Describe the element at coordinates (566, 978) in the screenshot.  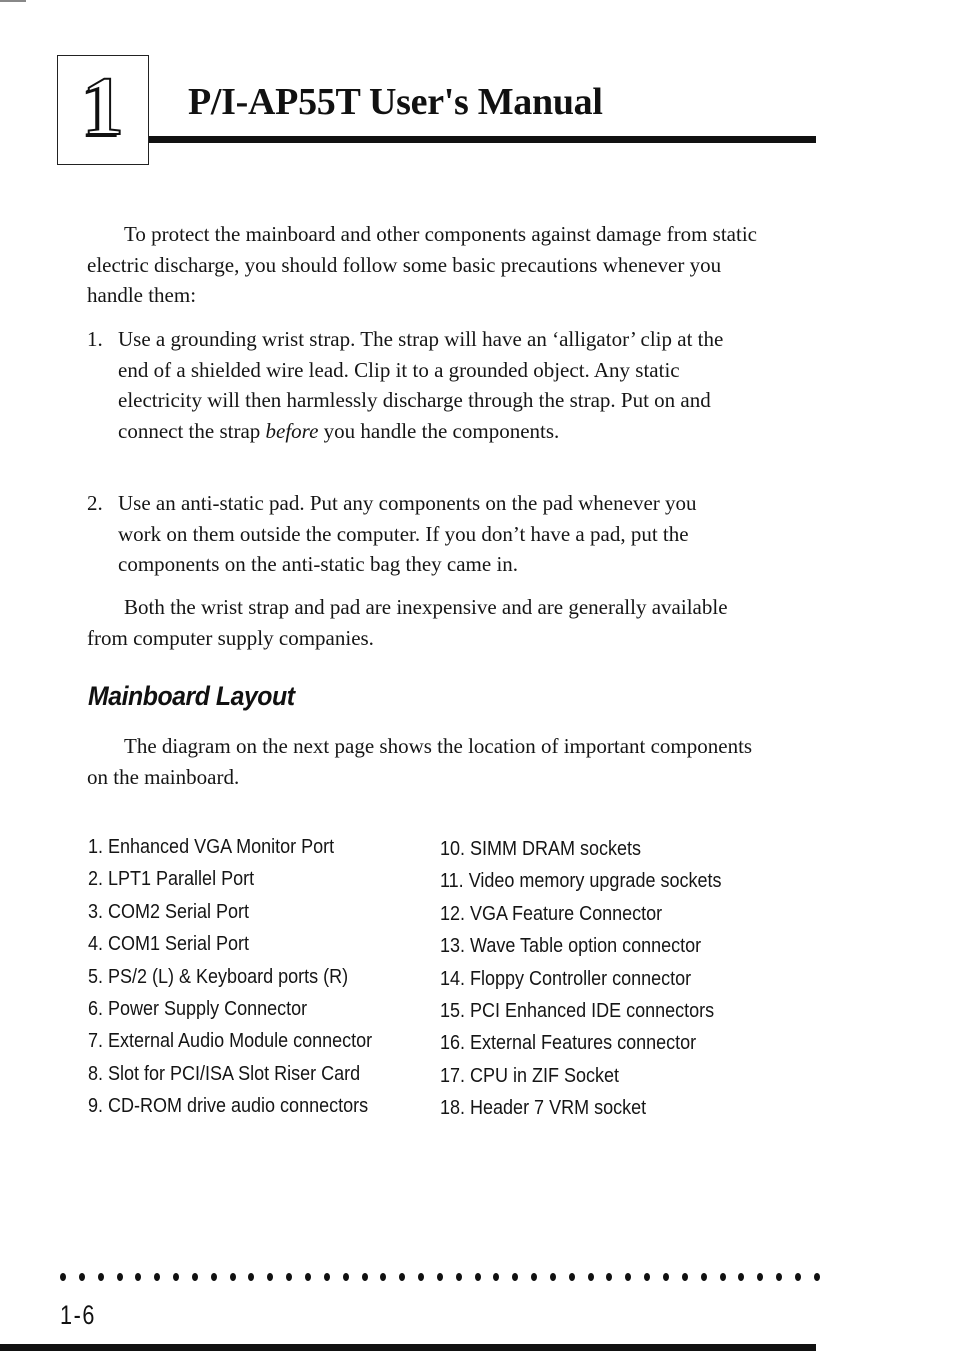
I see `component-item: 14. Floppy Controller connector` at that location.